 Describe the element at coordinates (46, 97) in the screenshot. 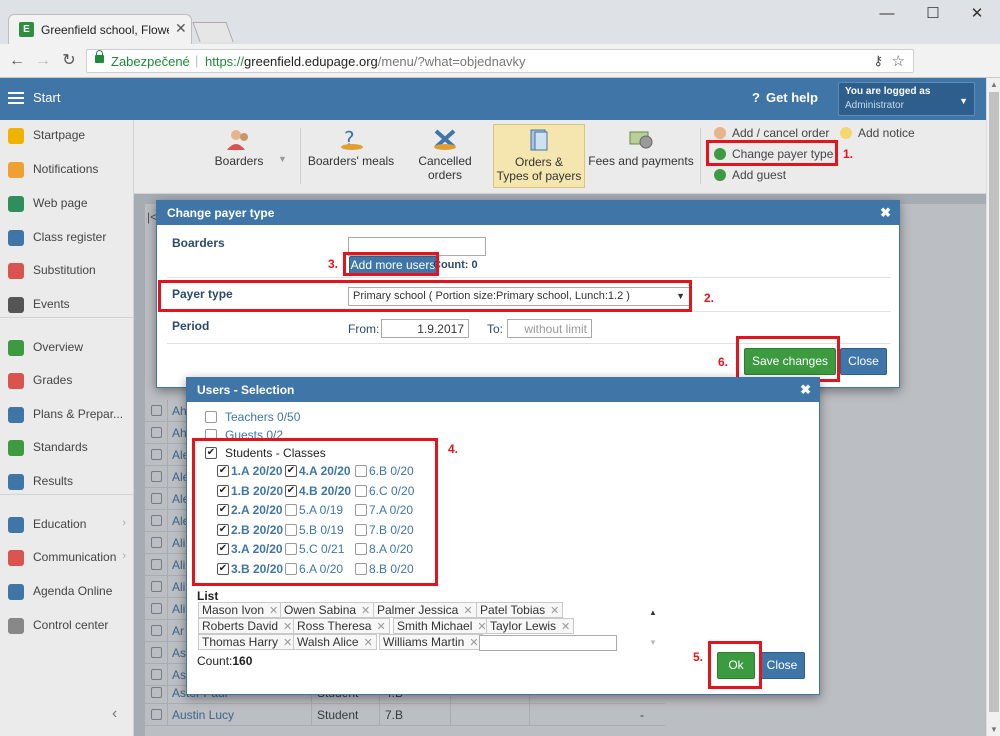

I see `start-link: Start` at that location.